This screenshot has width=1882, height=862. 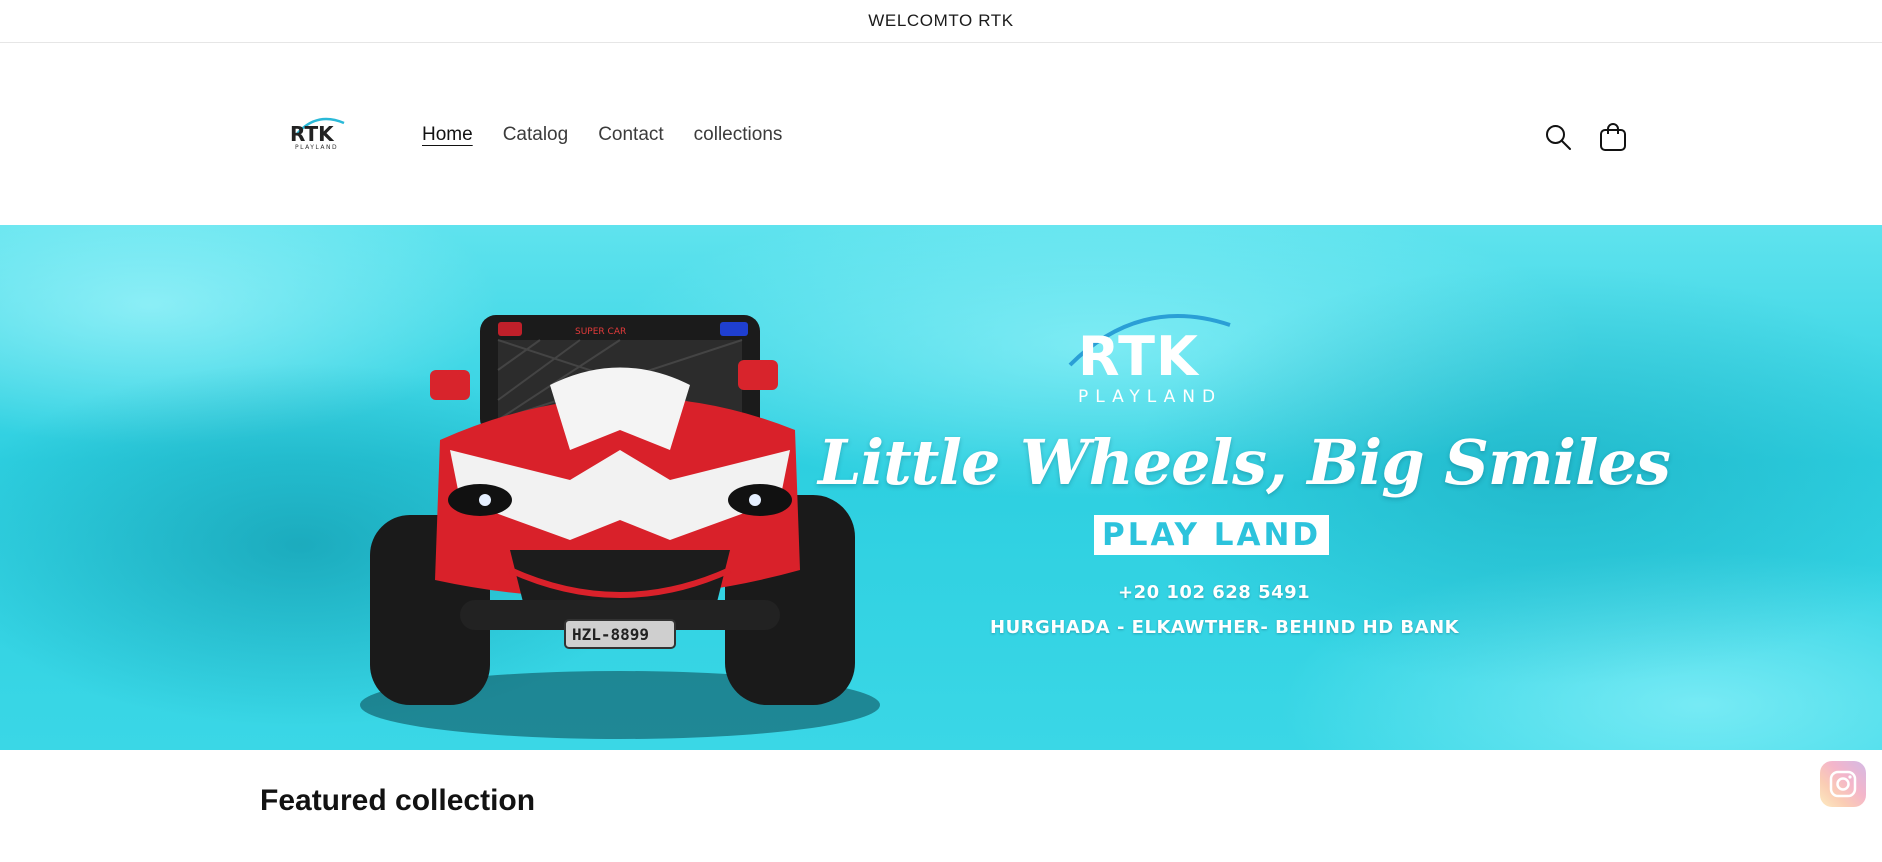 What do you see at coordinates (1214, 592) in the screenshot?
I see `hero-phone: +20 102 628 5491` at bounding box center [1214, 592].